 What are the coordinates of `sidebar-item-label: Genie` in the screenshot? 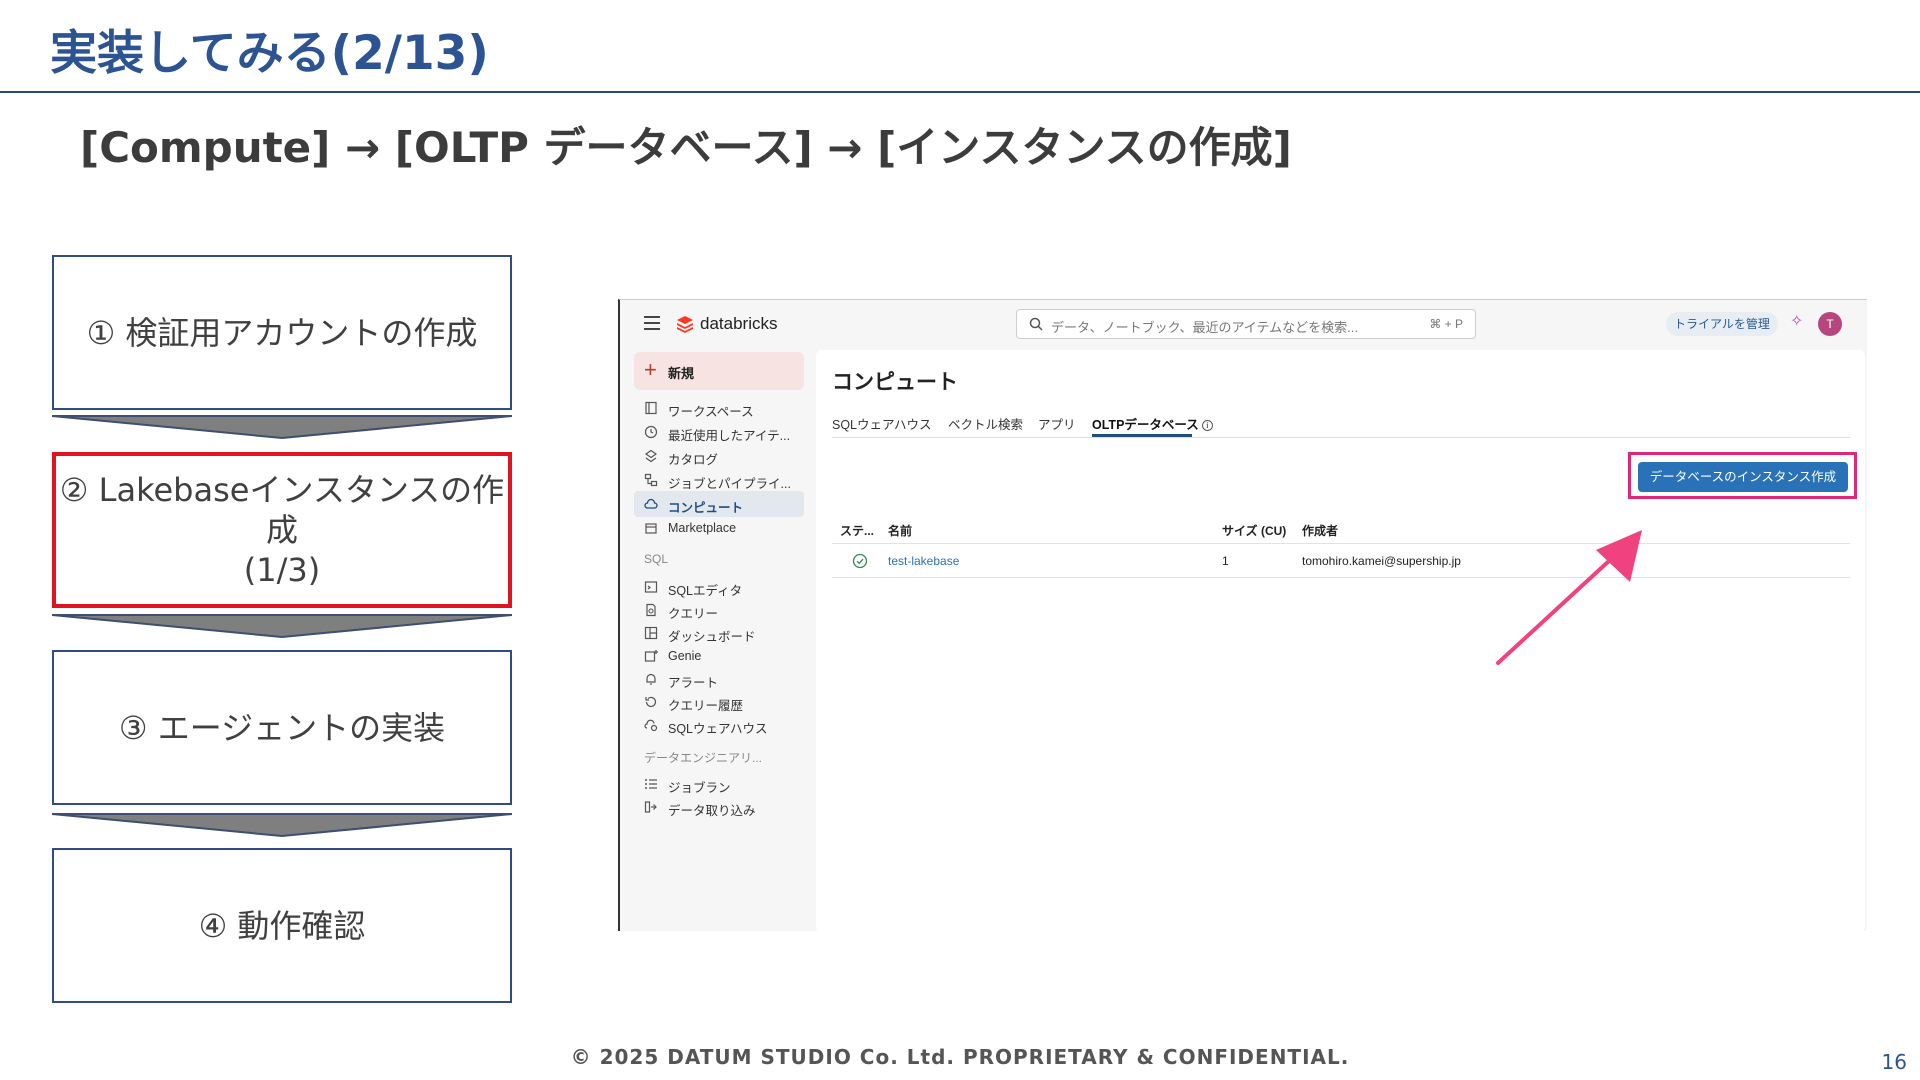 It's located at (685, 656).